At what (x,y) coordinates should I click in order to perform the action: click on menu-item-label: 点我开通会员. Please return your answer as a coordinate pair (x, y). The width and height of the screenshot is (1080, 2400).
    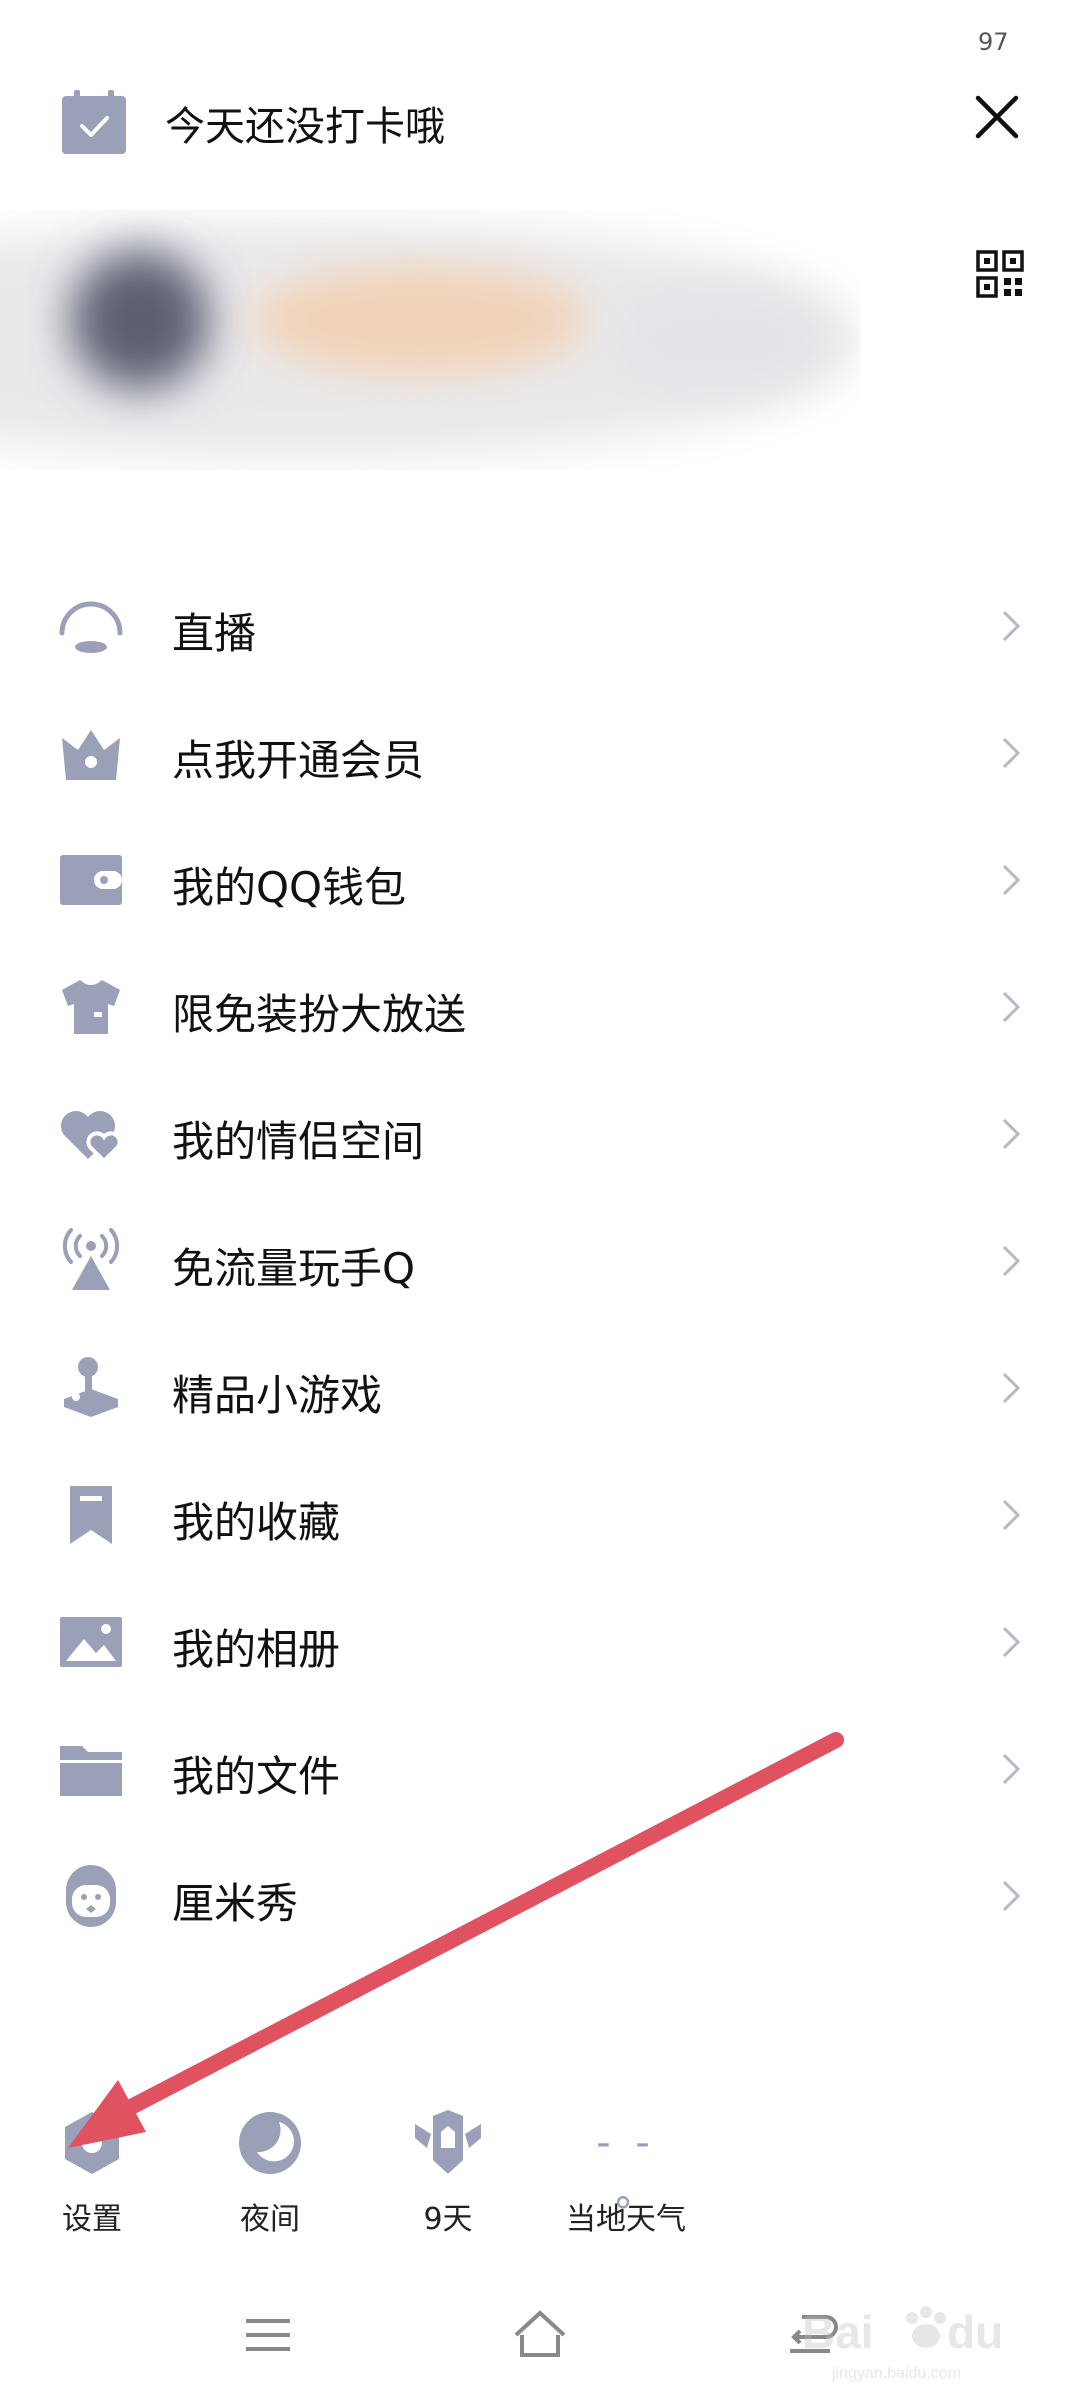
    Looking at the image, I should click on (298, 760).